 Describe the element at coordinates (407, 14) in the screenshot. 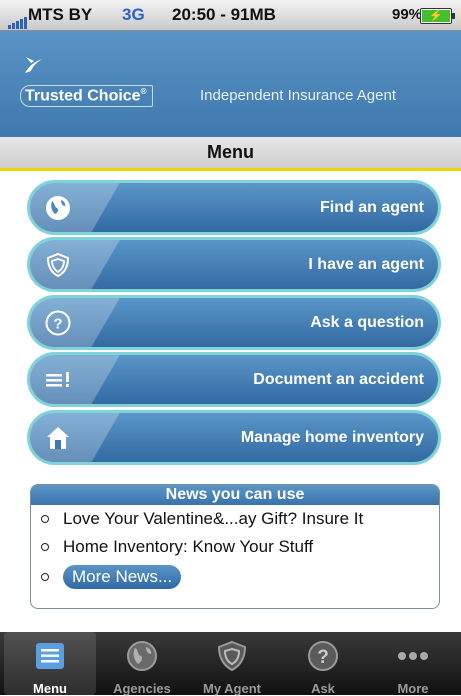

I see `battery-percent: 99%` at that location.